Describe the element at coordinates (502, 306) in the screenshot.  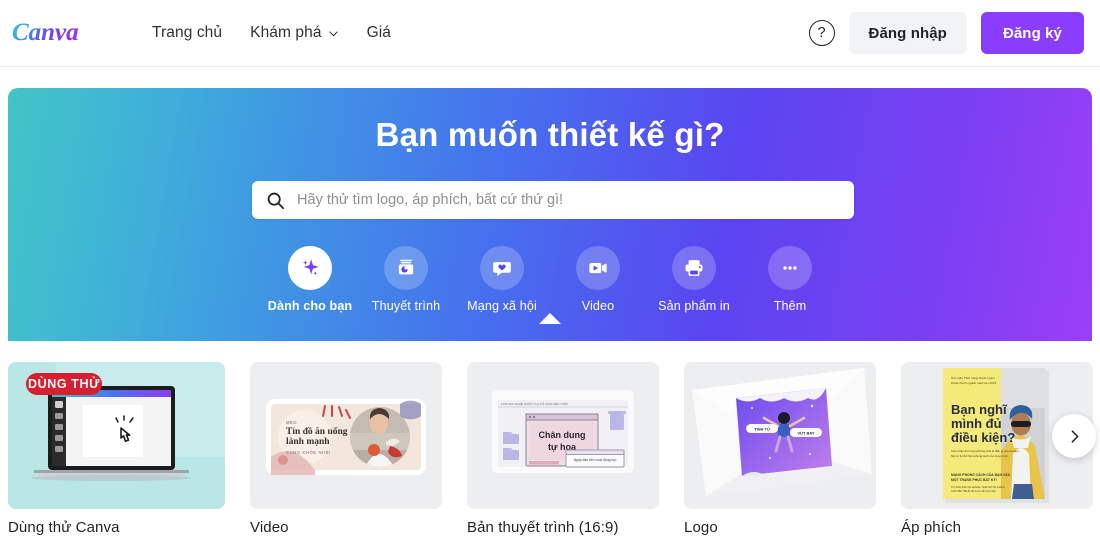
I see `category-tab-social-label: Mạng xã hội` at that location.